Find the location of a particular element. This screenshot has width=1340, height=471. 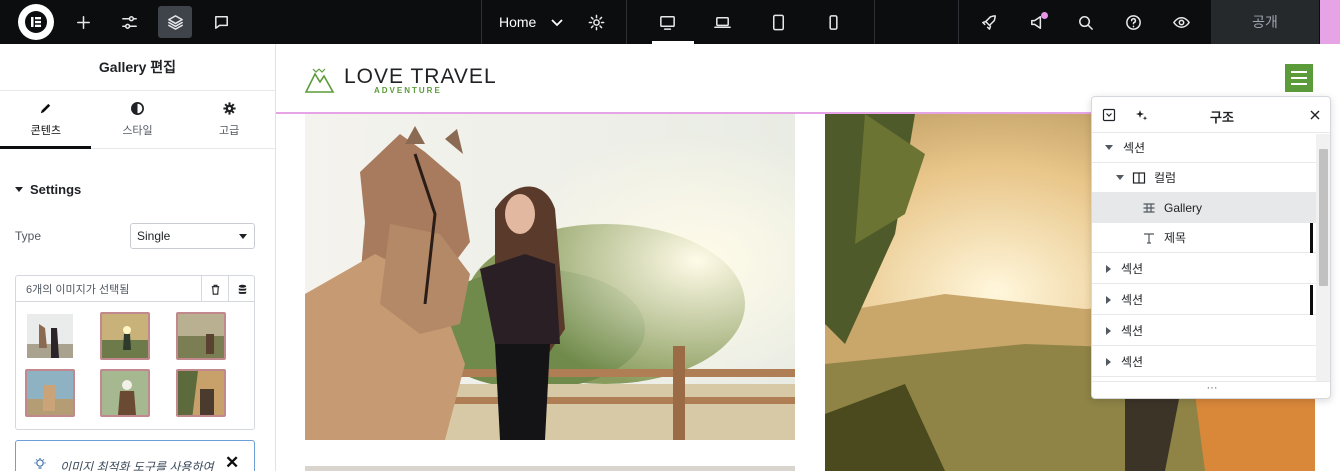

pencil-icon is located at coordinates (46, 108).